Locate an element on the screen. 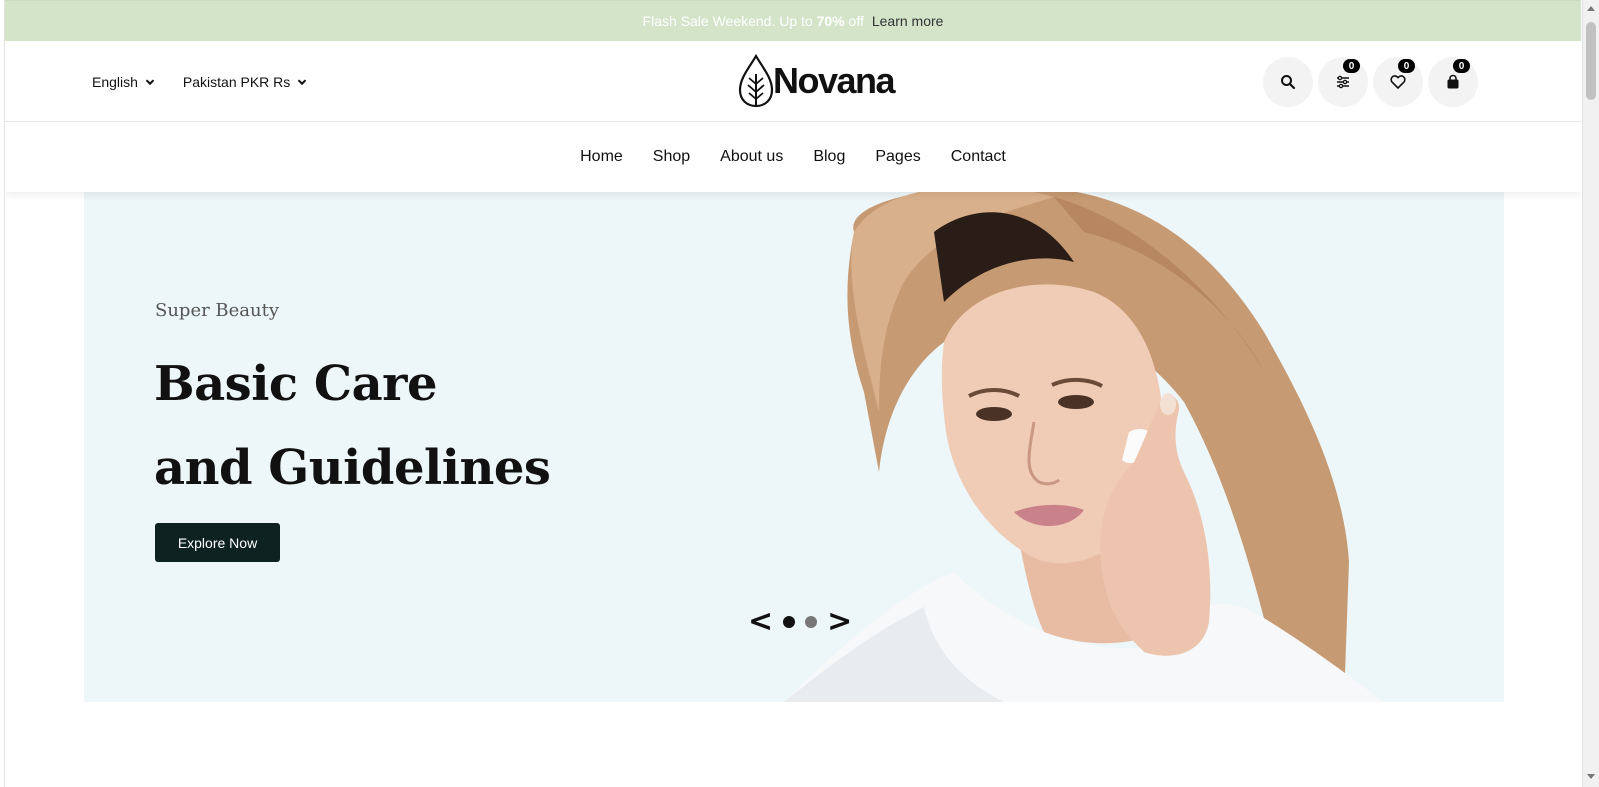 Image resolution: width=1599 pixels, height=787 pixels. slider-dot-active is located at coordinates (789, 622).